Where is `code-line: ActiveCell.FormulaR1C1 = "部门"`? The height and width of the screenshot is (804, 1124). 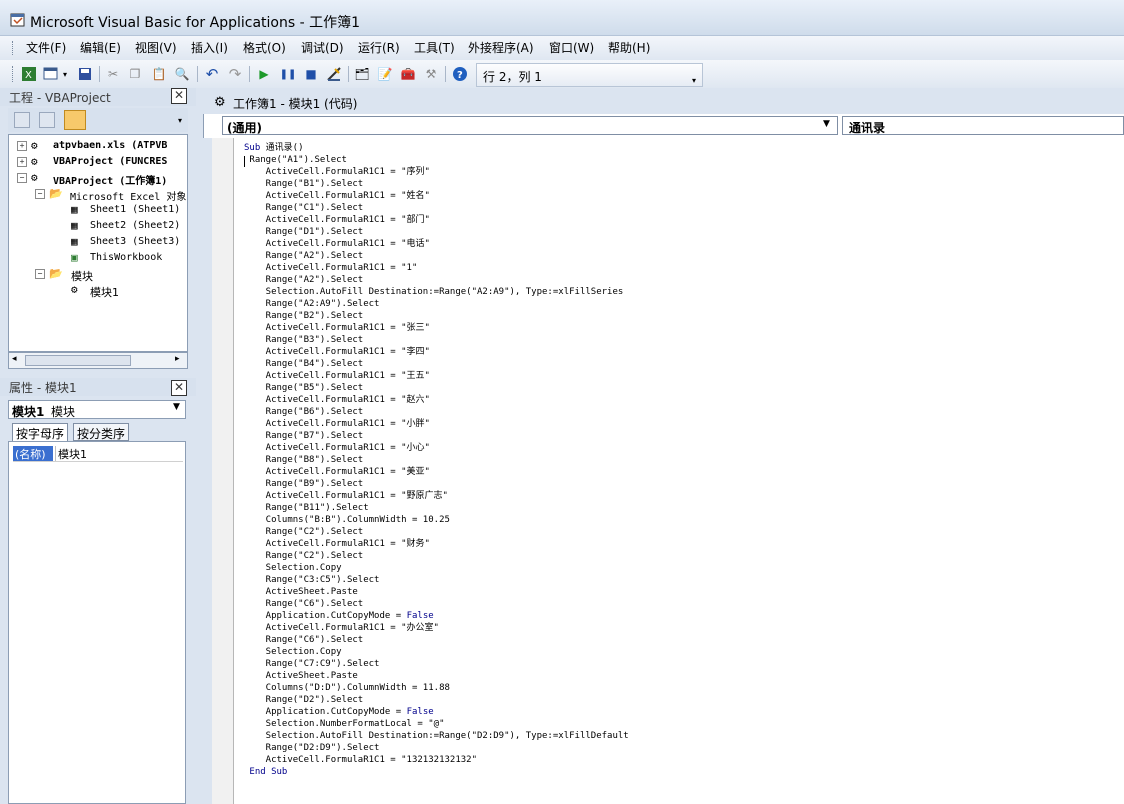
code-line: ActiveCell.FormulaR1C1 = "部门" is located at coordinates (337, 220).